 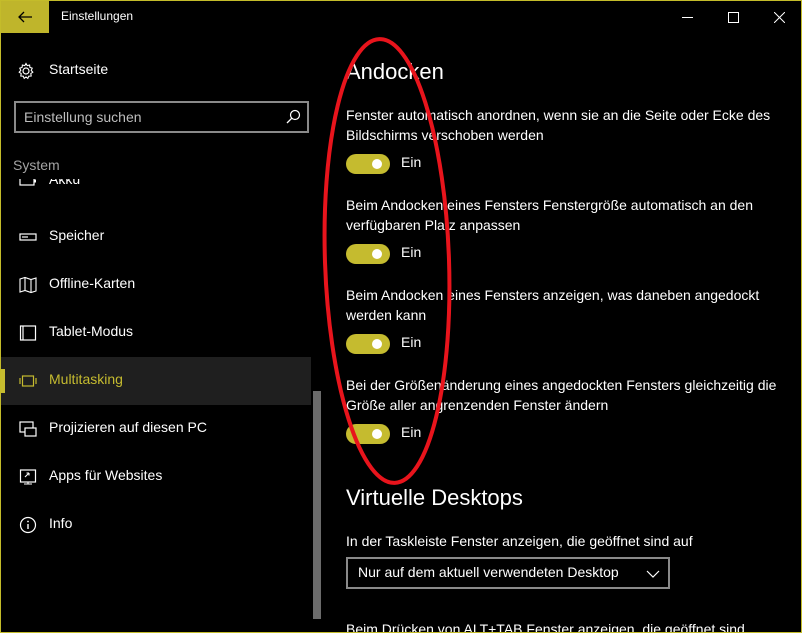 I want to click on sidebar-item-speicher: Speicher, so click(x=156, y=237).